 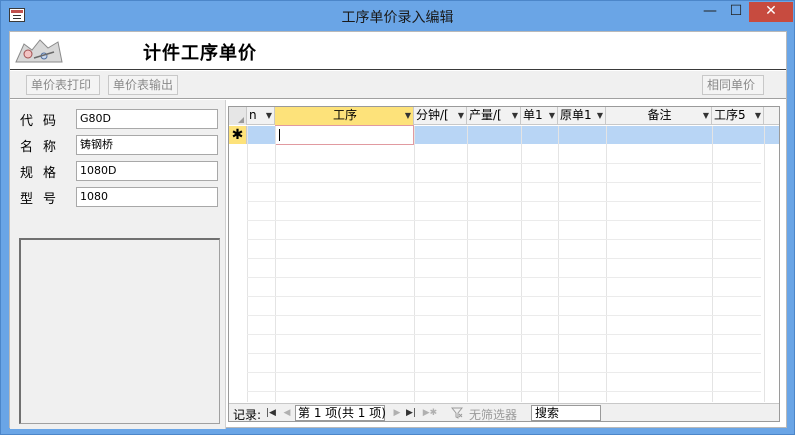 I want to click on column-header-minutes: 分钟/[ ▼, so click(x=440, y=116).